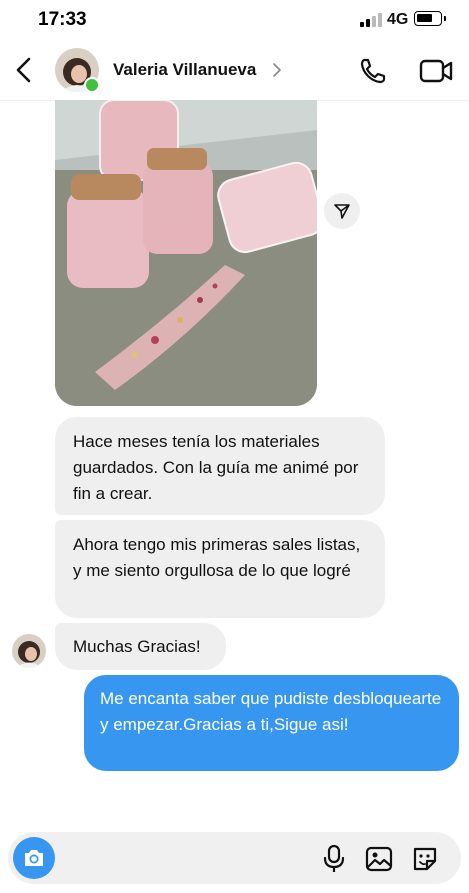  What do you see at coordinates (425, 859) in the screenshot?
I see `sticker-icon` at bounding box center [425, 859].